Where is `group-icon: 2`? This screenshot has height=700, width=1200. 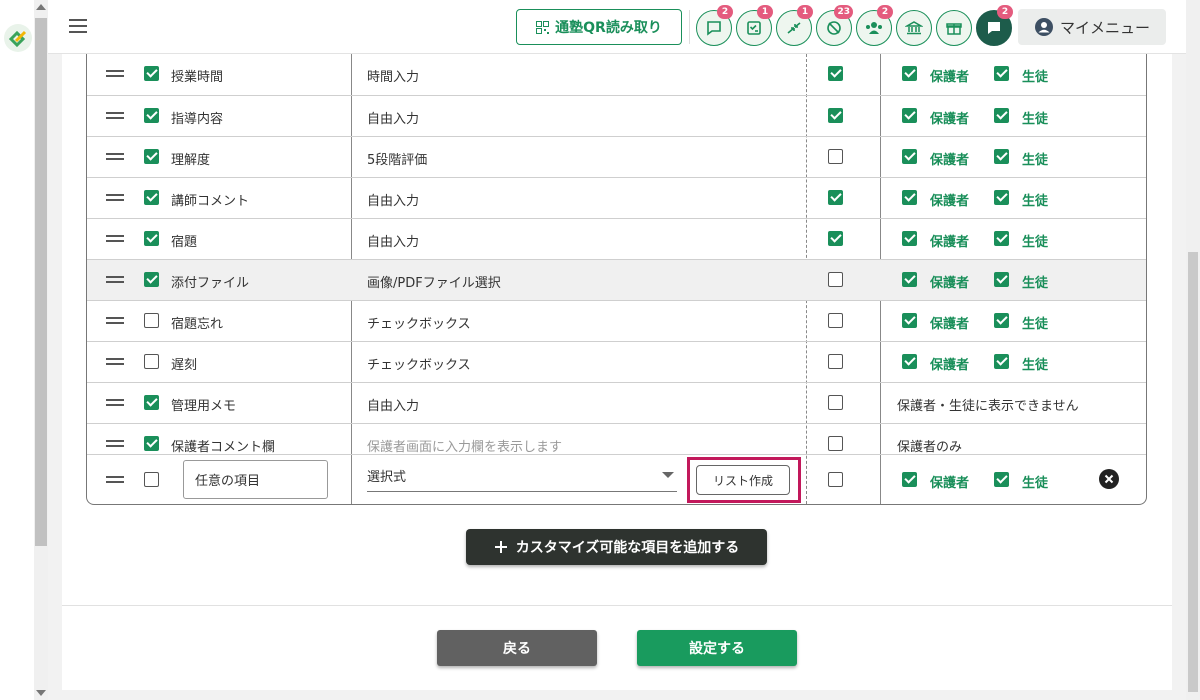 group-icon: 2 is located at coordinates (874, 25).